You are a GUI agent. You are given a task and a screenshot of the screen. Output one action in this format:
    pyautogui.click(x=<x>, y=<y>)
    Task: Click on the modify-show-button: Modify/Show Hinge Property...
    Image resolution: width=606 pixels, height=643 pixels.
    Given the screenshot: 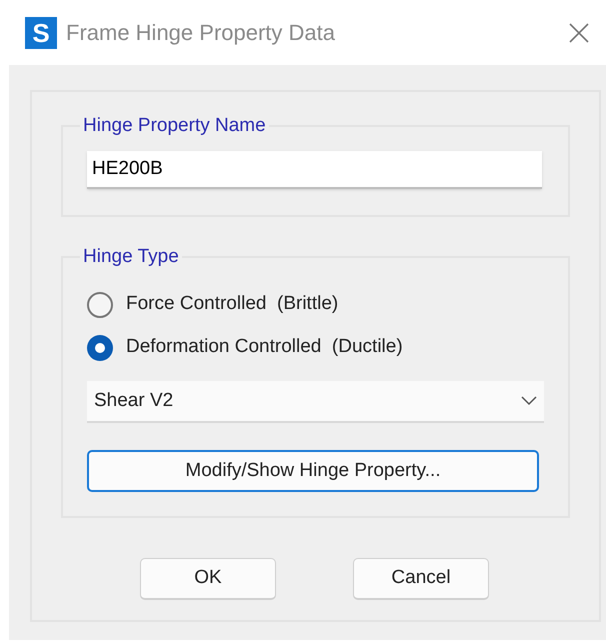 What is the action you would take?
    pyautogui.click(x=313, y=471)
    